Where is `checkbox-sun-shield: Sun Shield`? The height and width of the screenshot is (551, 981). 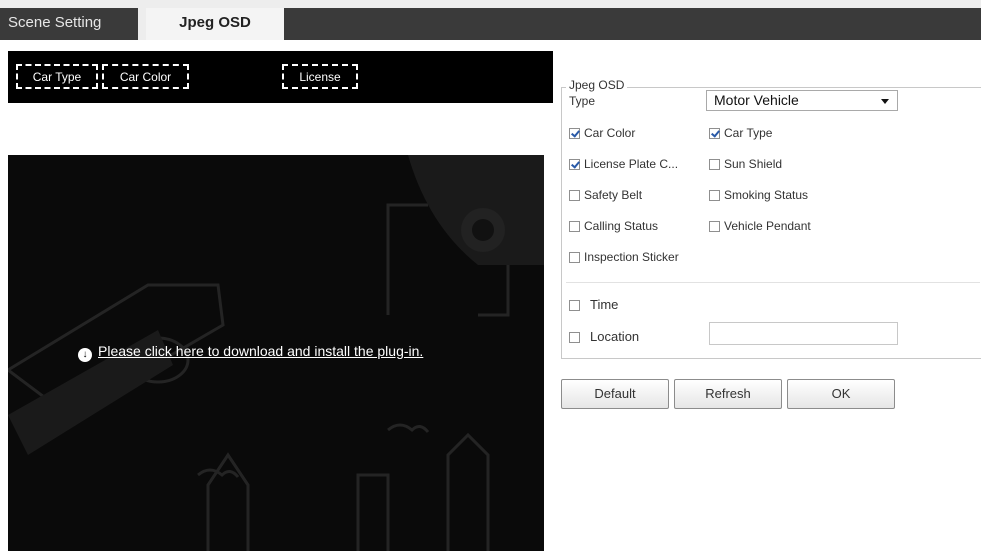 checkbox-sun-shield: Sun Shield is located at coordinates (745, 164).